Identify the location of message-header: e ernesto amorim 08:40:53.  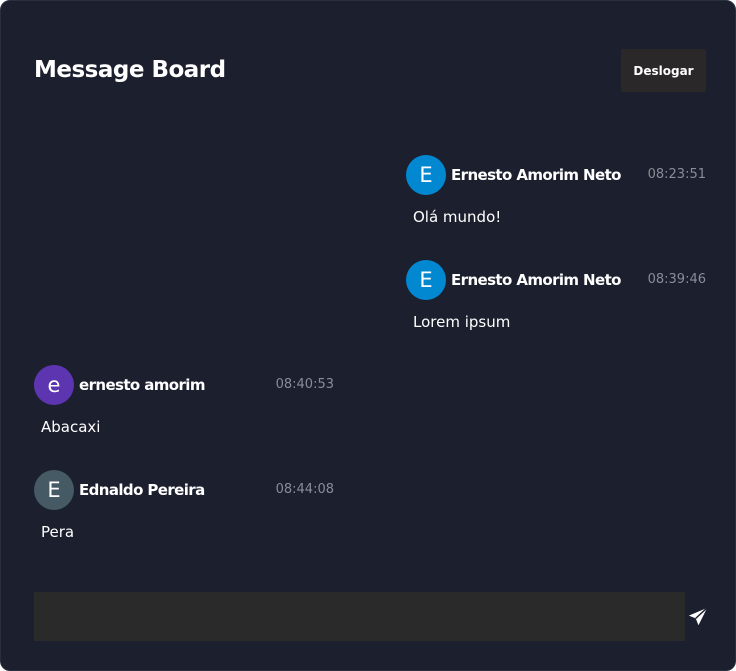
(184, 385).